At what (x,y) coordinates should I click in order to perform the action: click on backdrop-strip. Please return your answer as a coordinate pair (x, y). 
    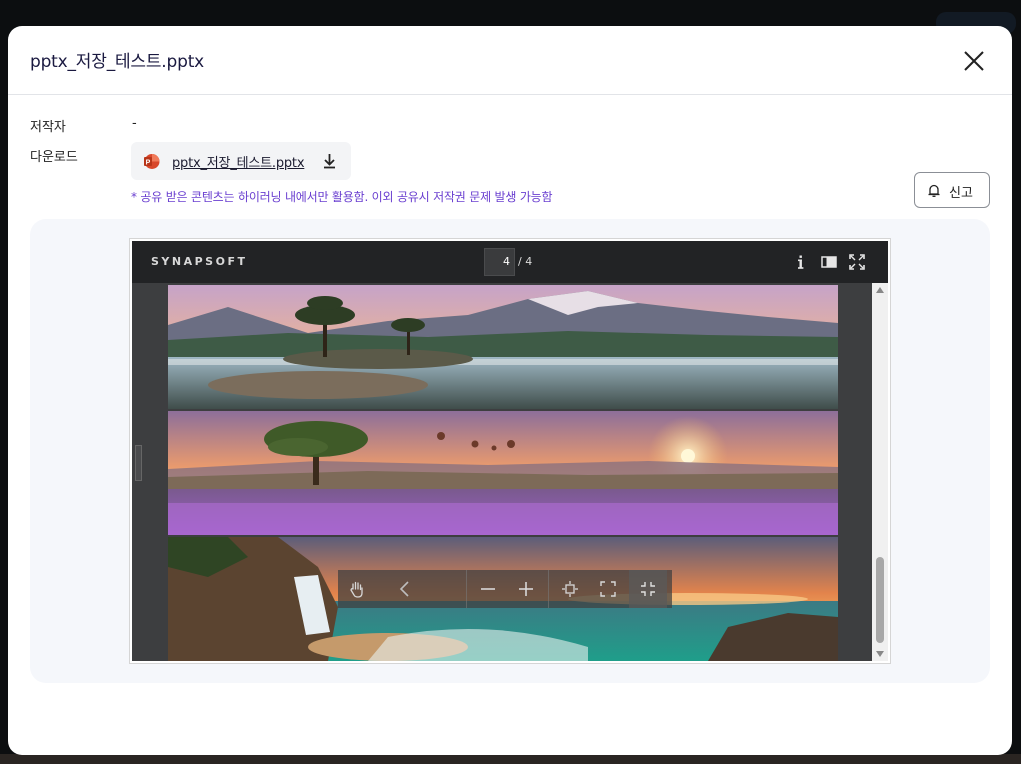
    Looking at the image, I should click on (510, 759).